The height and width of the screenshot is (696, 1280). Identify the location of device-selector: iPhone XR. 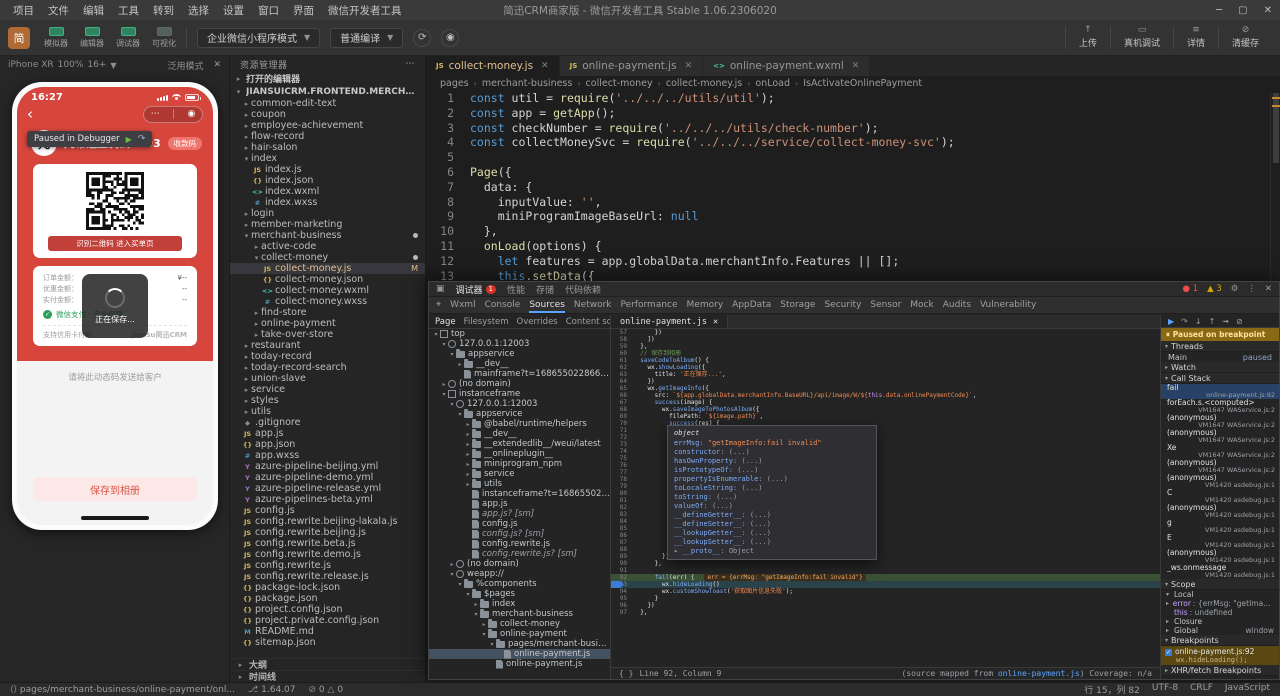
(31, 65).